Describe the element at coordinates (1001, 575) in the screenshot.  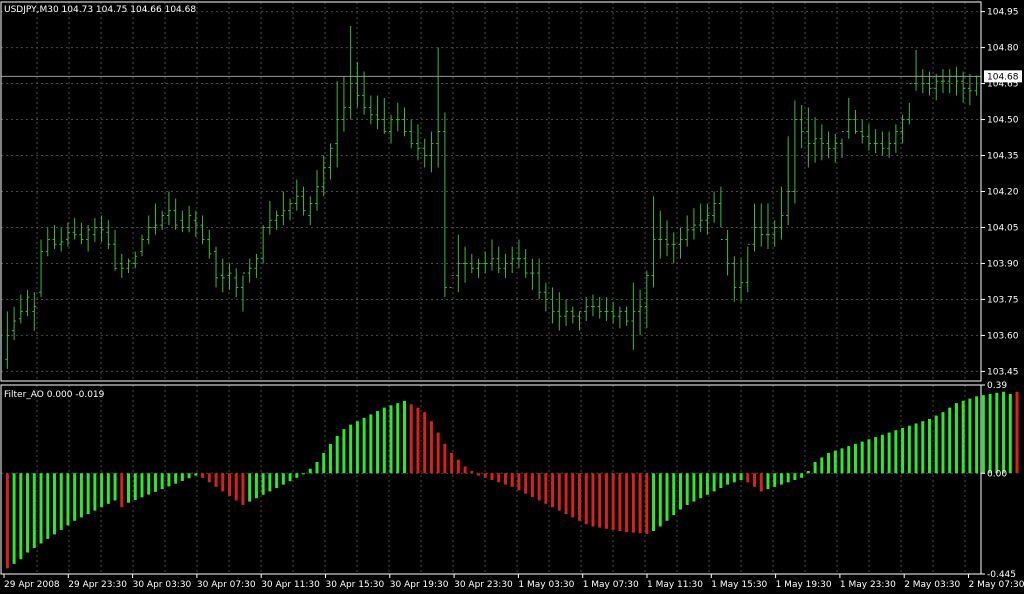
I see `ao-tick-label: -0.445` at that location.